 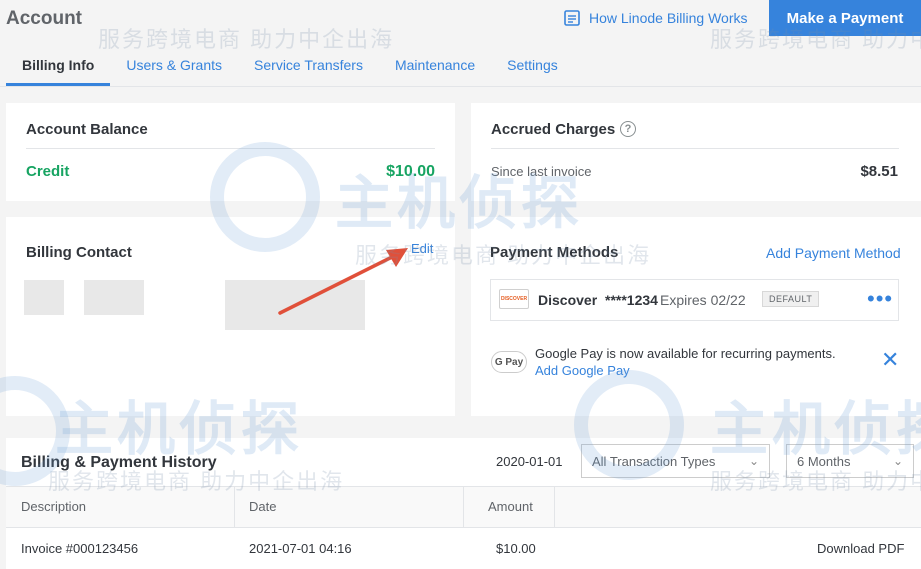 What do you see at coordinates (87, 129) in the screenshot?
I see `account-balance-title: Account Balance` at bounding box center [87, 129].